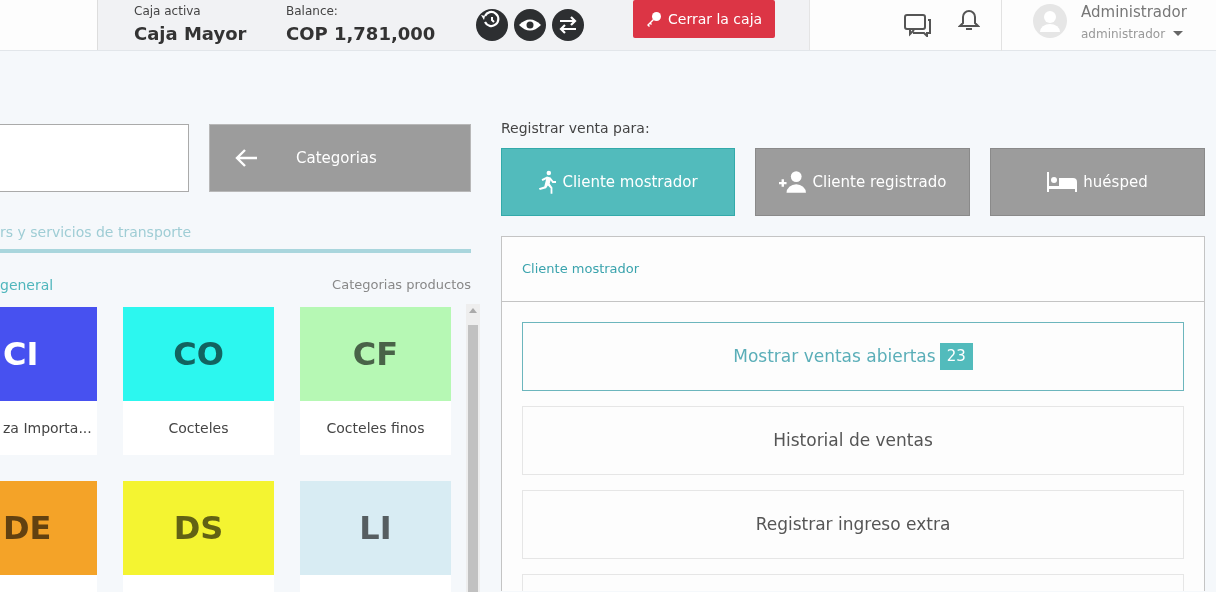 The image size is (1216, 592). What do you see at coordinates (618, 182) in the screenshot?
I see `customer-type-button: Cliente mostrador` at bounding box center [618, 182].